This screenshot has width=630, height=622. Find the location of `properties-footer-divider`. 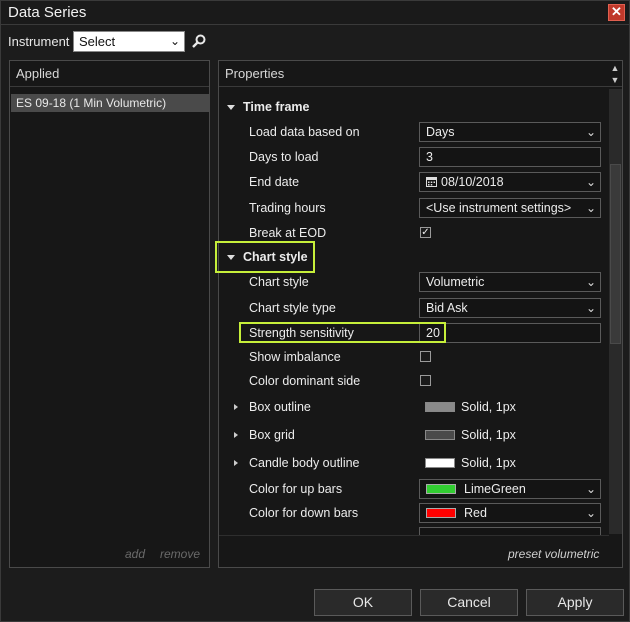

properties-footer-divider is located at coordinates (414, 535).